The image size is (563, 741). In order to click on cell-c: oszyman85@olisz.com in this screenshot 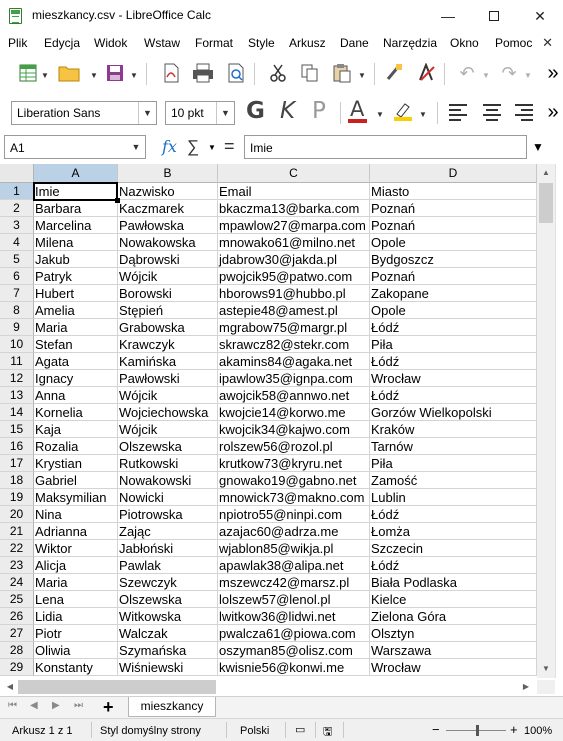, I will do `click(294, 650)`.